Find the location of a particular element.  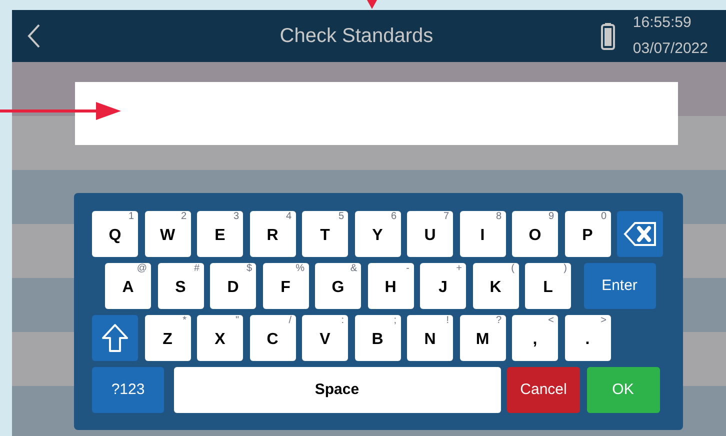

key-secondary-label: % is located at coordinates (300, 269).